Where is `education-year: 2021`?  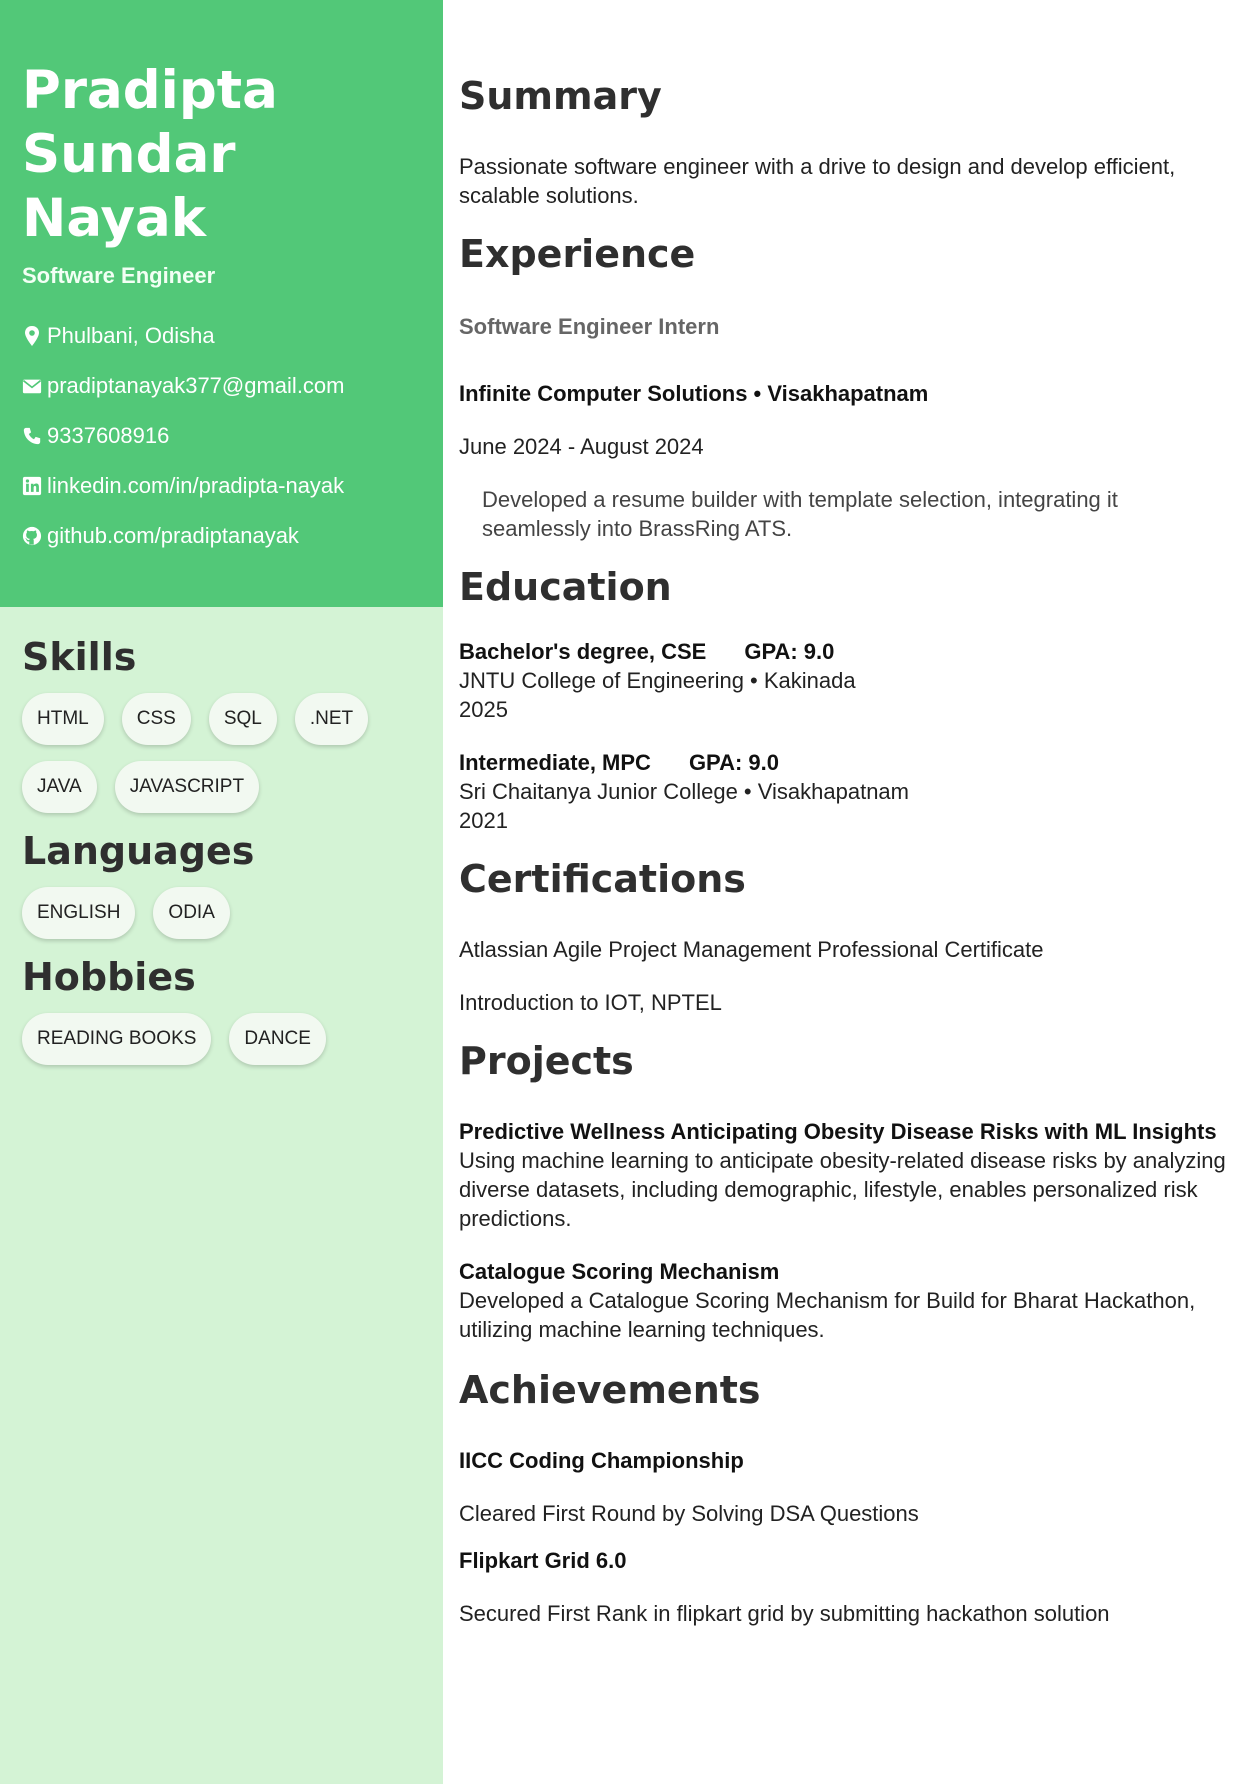 education-year: 2021 is located at coordinates (483, 820).